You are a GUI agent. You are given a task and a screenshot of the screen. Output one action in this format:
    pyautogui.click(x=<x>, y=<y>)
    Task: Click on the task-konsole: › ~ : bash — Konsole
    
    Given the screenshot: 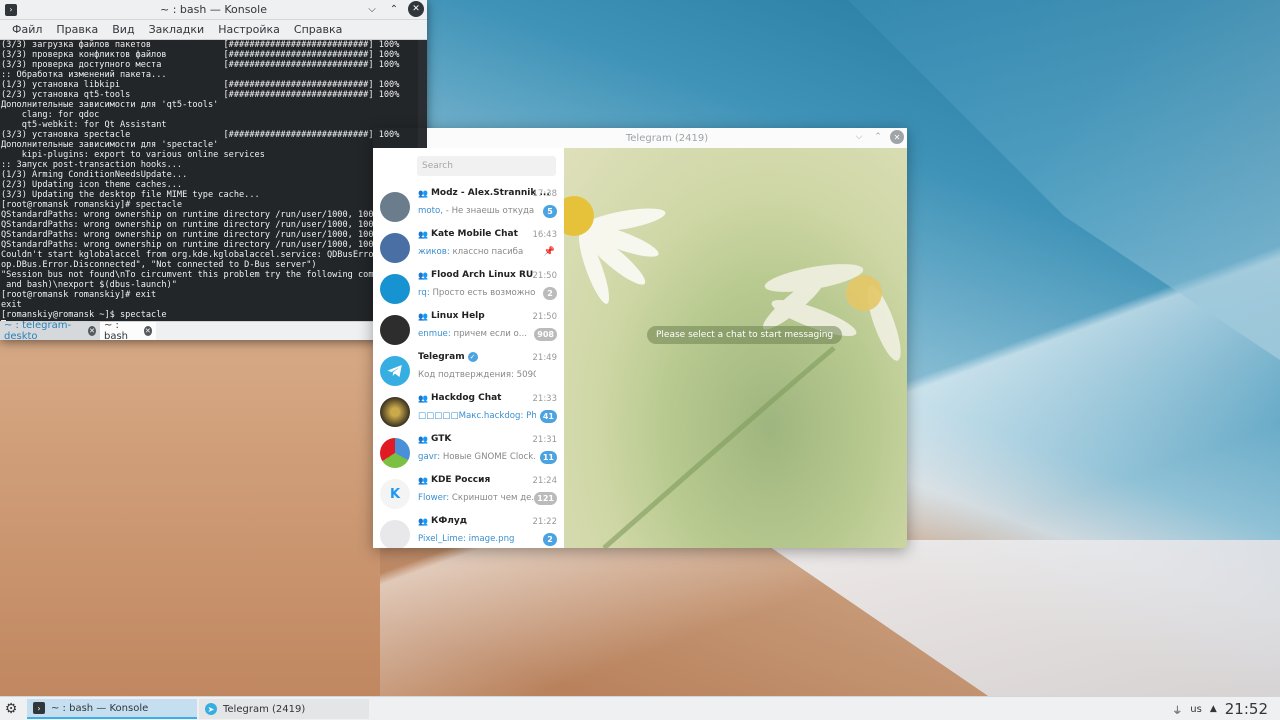 What is the action you would take?
    pyautogui.click(x=112, y=709)
    